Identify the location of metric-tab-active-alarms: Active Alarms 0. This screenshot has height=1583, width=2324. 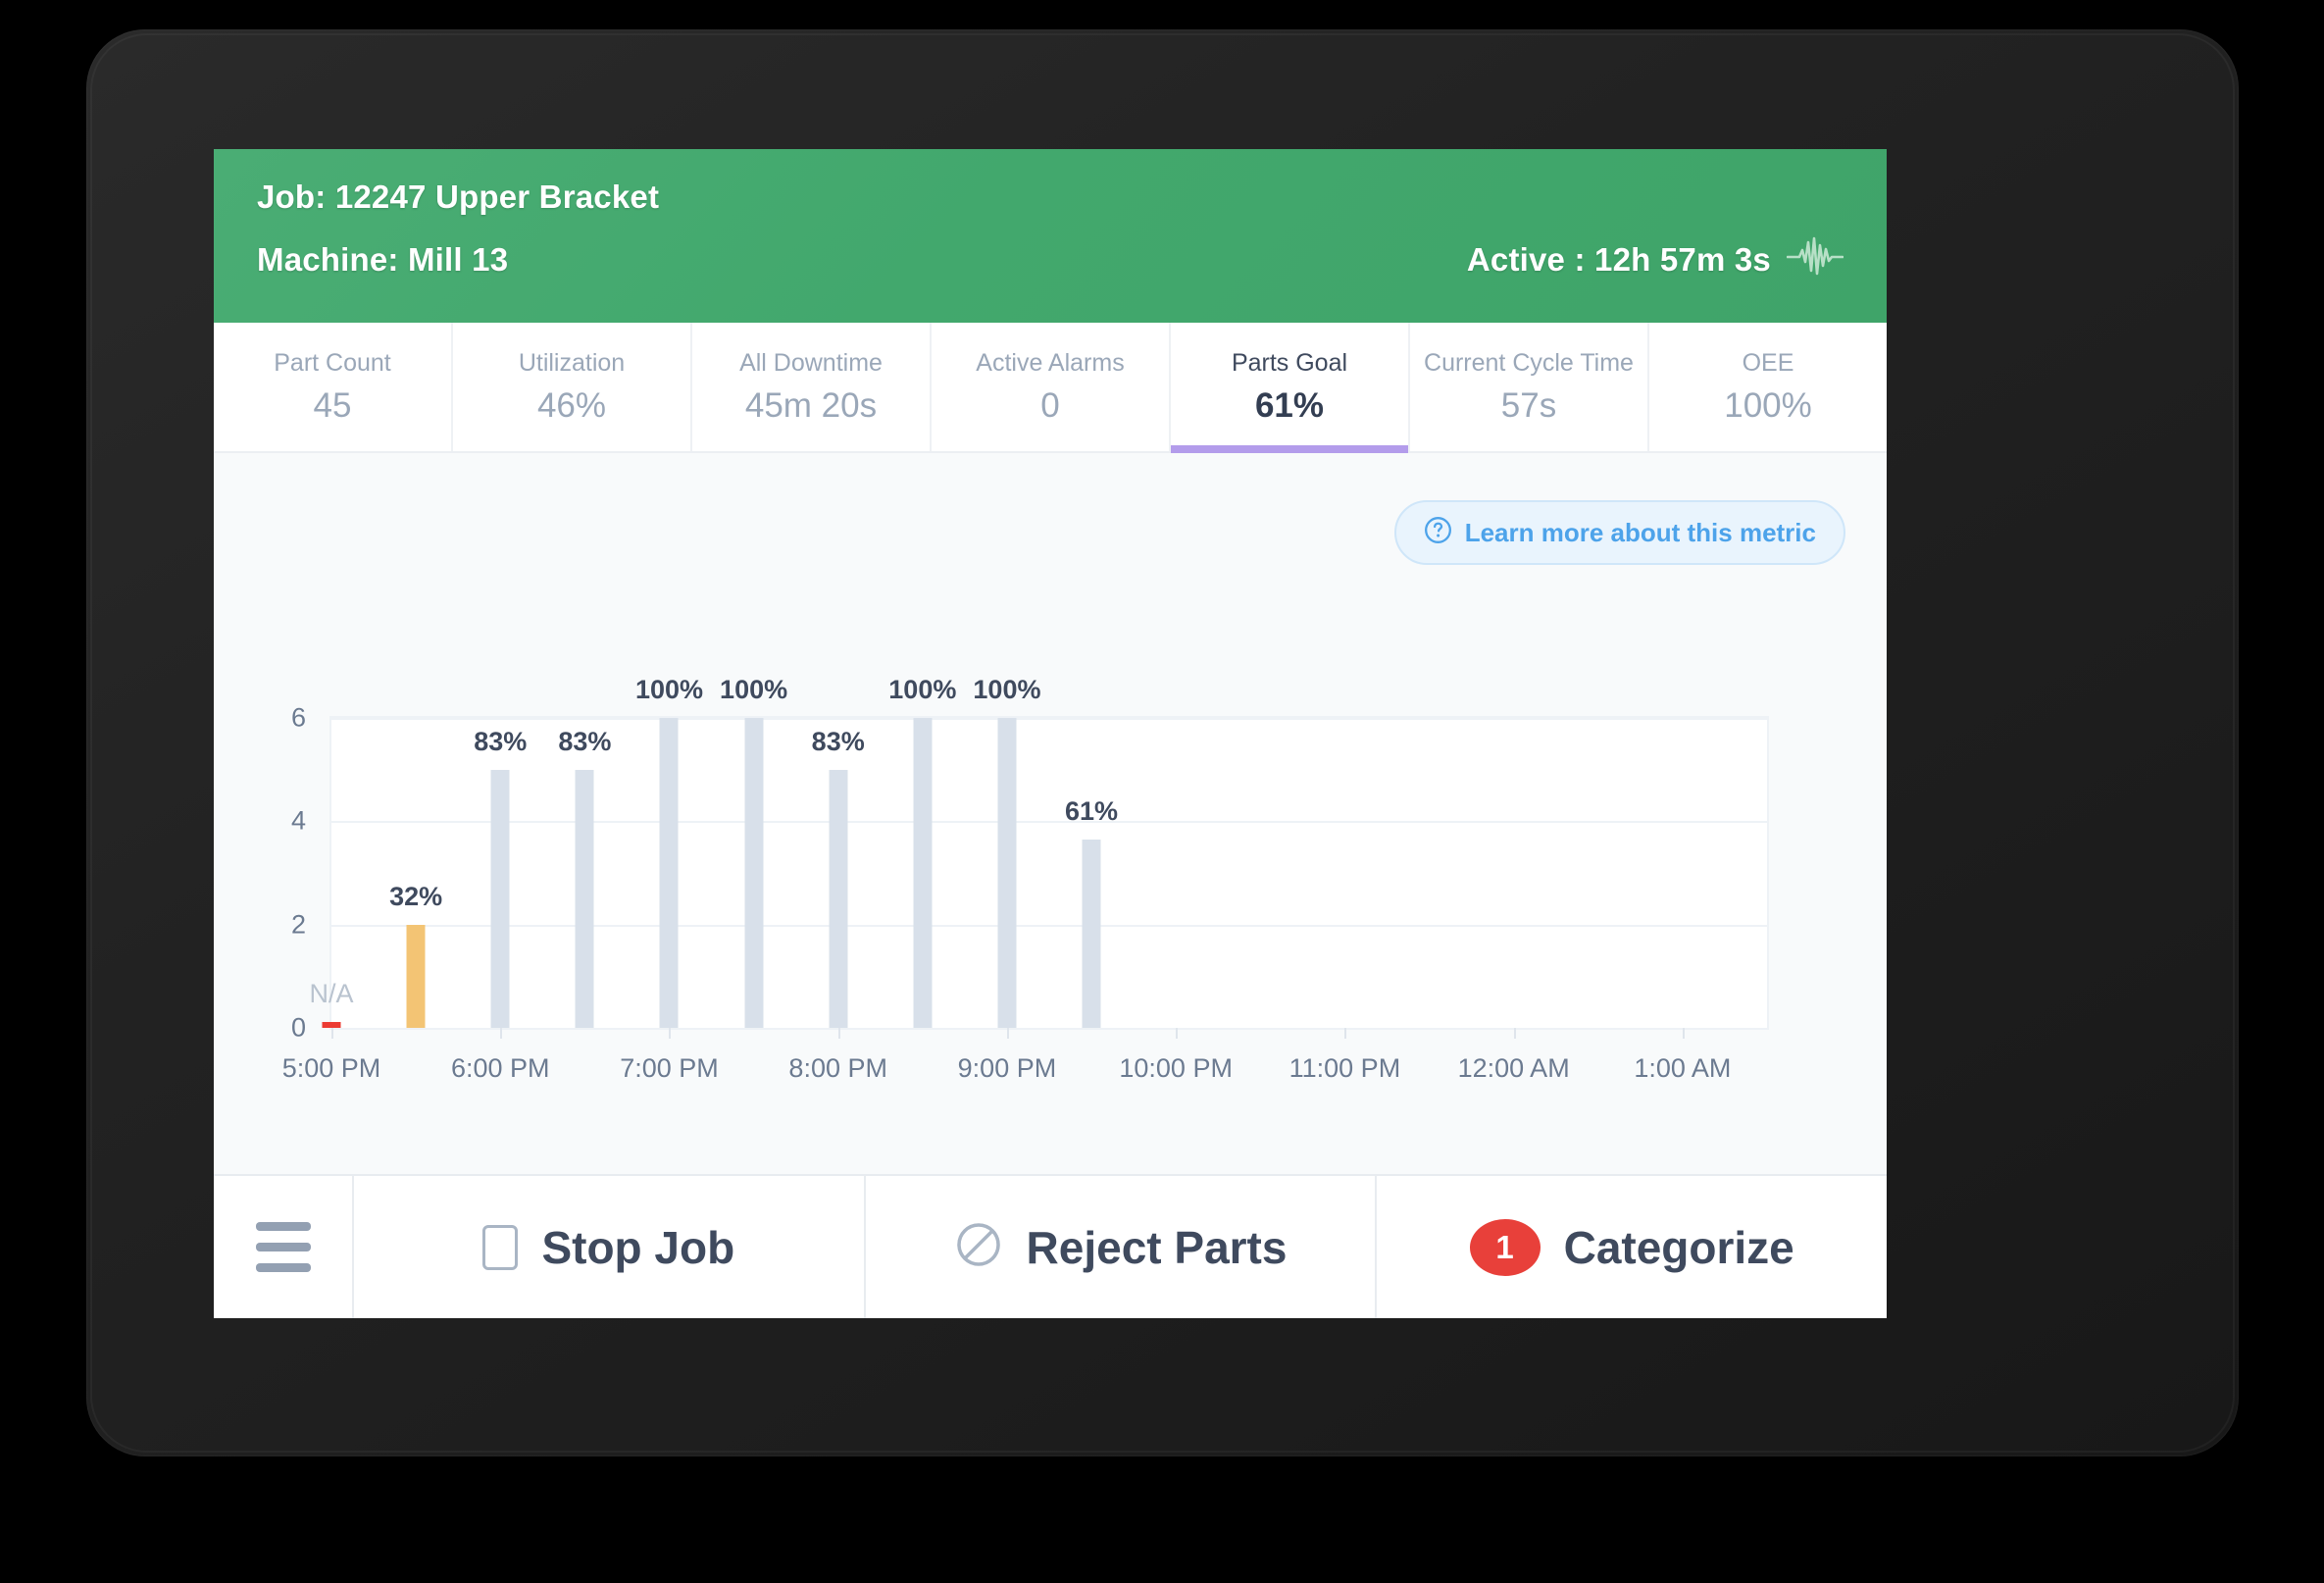
(1051, 387).